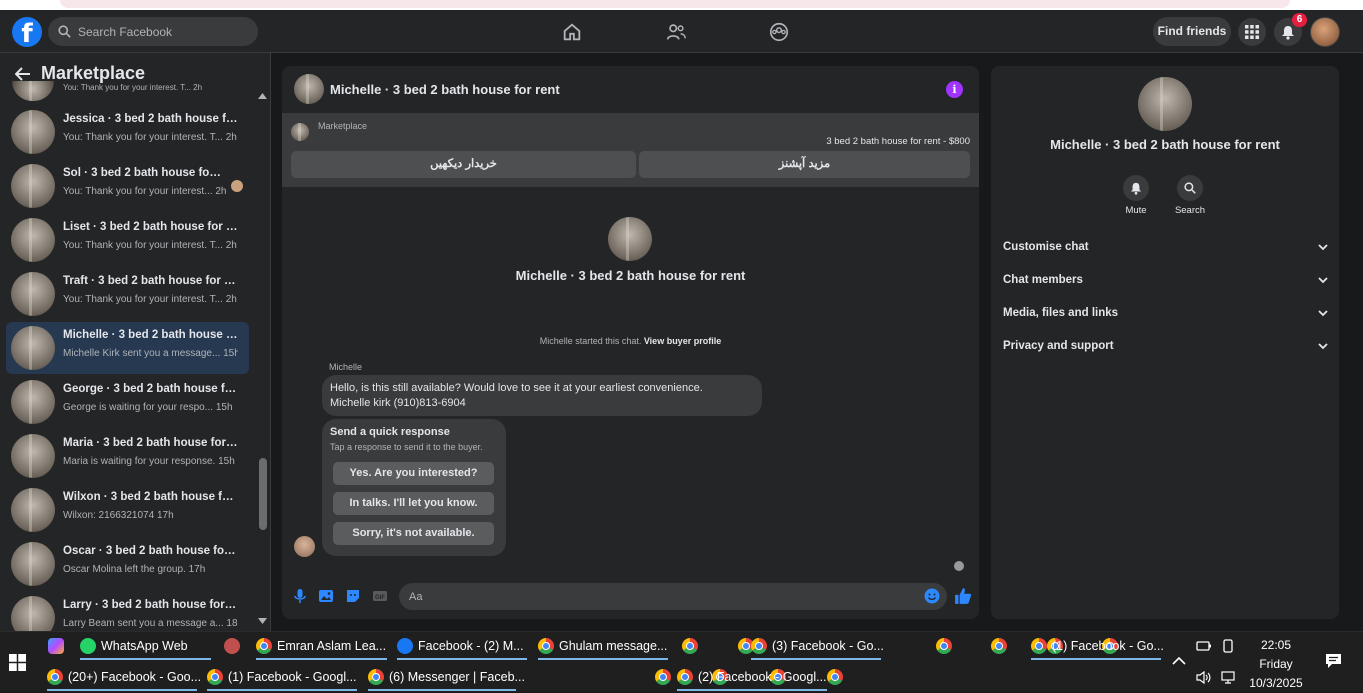 The width and height of the screenshot is (1363, 693). Describe the element at coordinates (413, 503) in the screenshot. I see `quick-reply-in-talks: In talks. I'll let you know.` at that location.